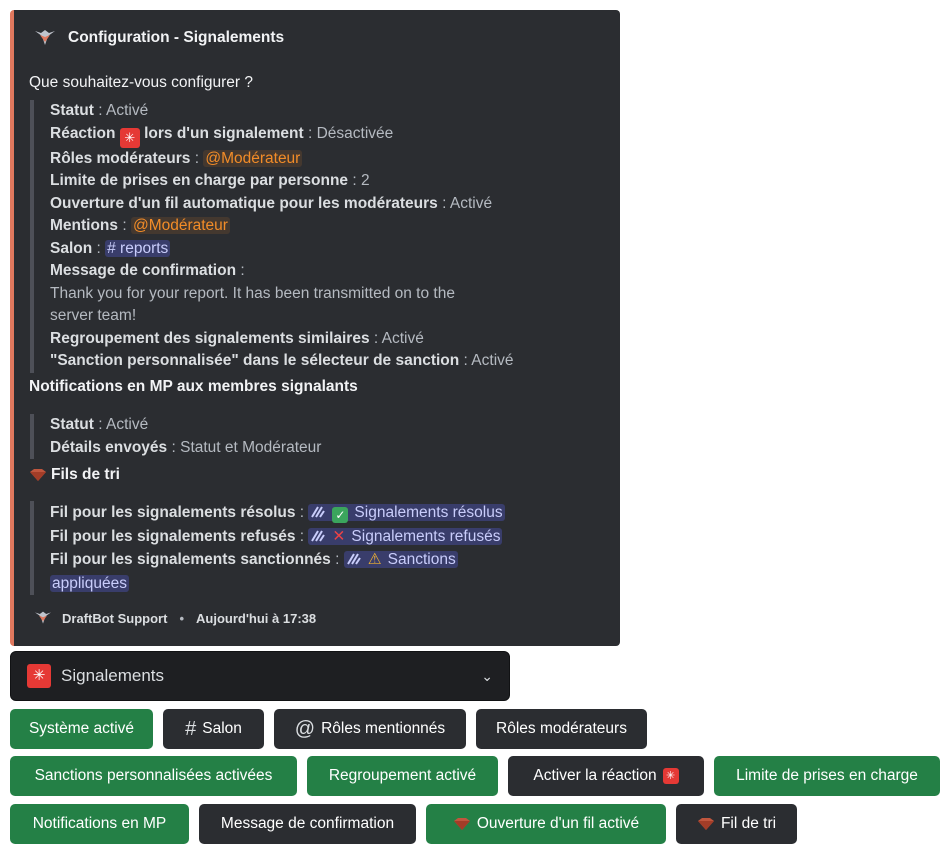  Describe the element at coordinates (400, 559) in the screenshot. I see `thread-mention-sanctionnes: ⚠ Sanctions` at that location.